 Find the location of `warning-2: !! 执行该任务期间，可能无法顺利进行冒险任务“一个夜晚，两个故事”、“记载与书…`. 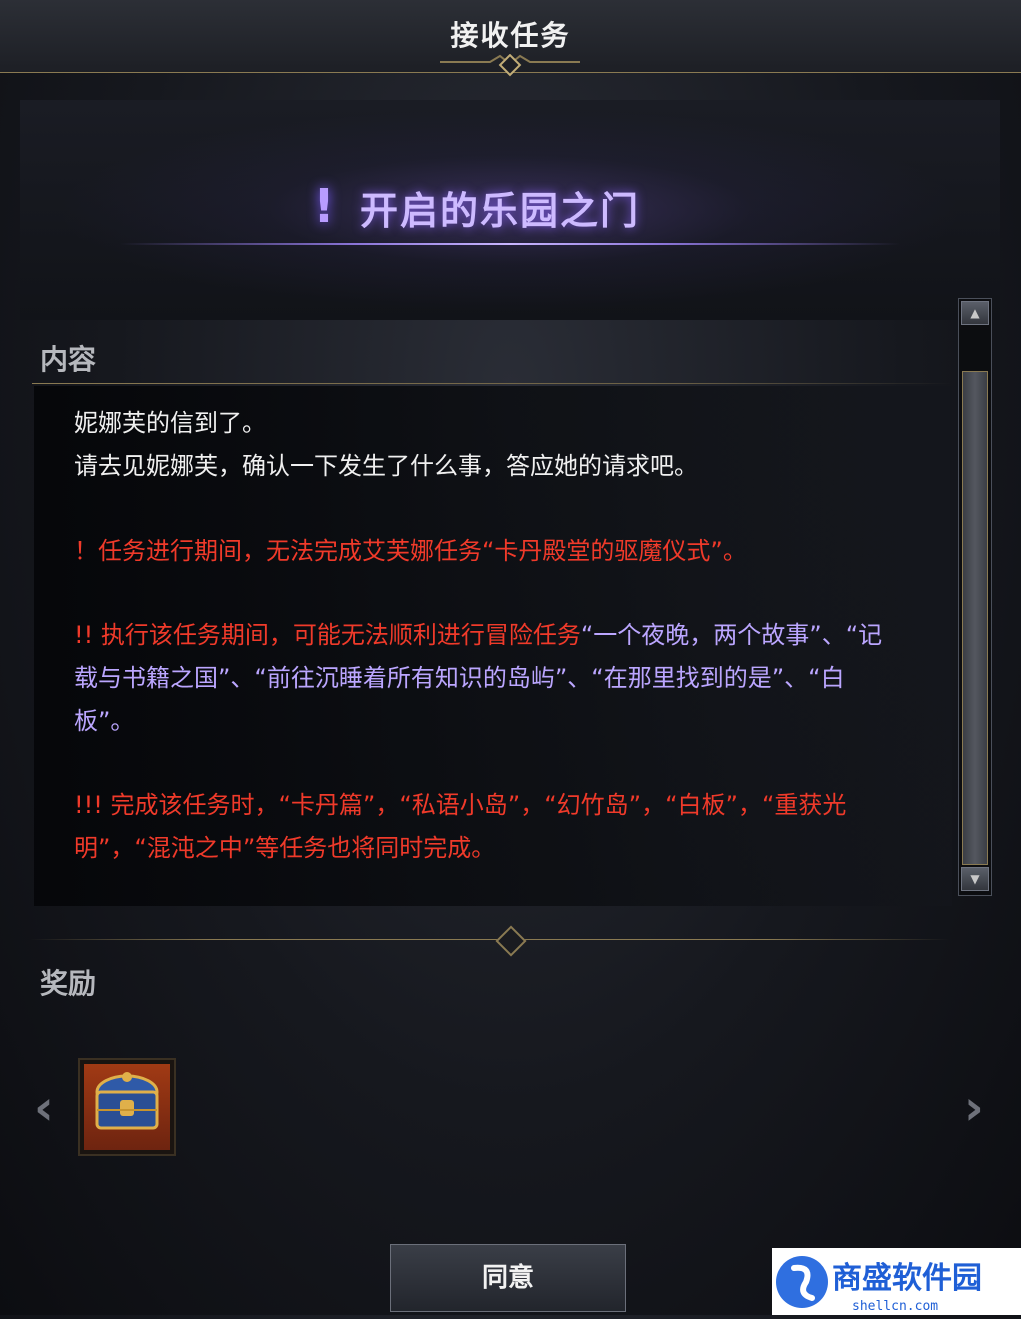

warning-2: !! 执行该任务期间，可能无法顺利进行冒险任务“一个夜晚，两个故事”、“记载与书… is located at coordinates (489, 678).